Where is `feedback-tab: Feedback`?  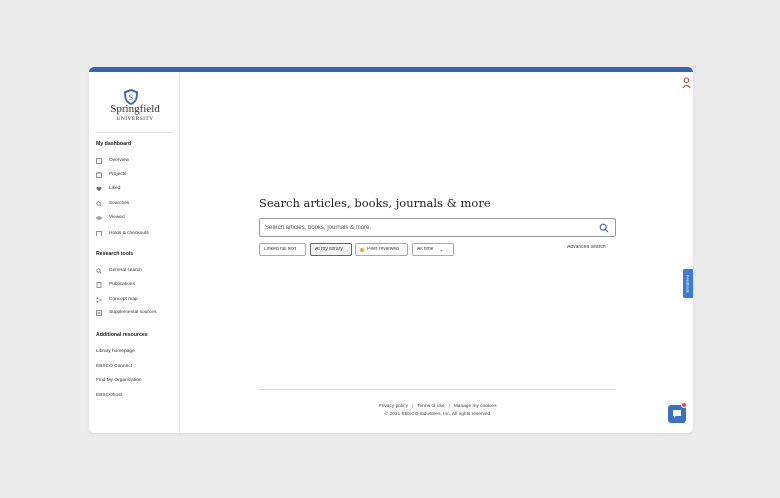
feedback-tab: Feedback is located at coordinates (688, 283).